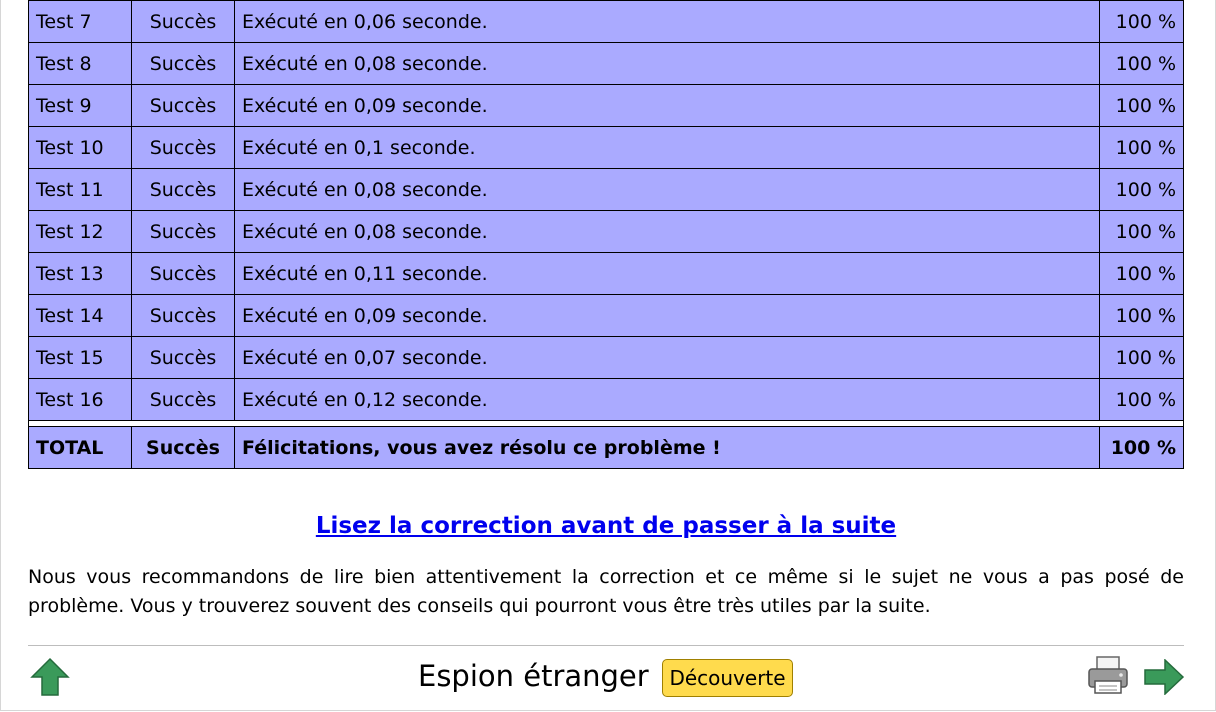 Image resolution: width=1216 pixels, height=712 pixels. Describe the element at coordinates (667, 357) in the screenshot. I see `test-message: Exécuté en 0,07 seconde.` at that location.